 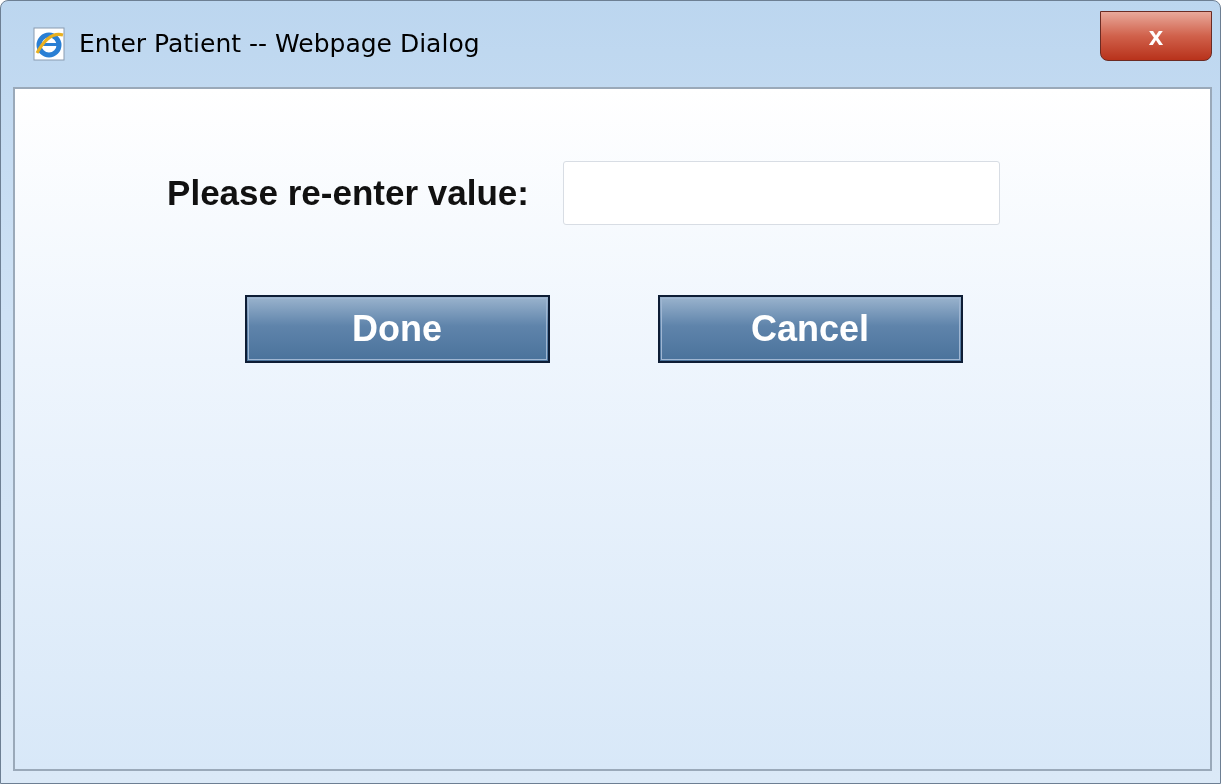 I want to click on window-title: Enter Patient -- Webpage Dialog, so click(x=279, y=44).